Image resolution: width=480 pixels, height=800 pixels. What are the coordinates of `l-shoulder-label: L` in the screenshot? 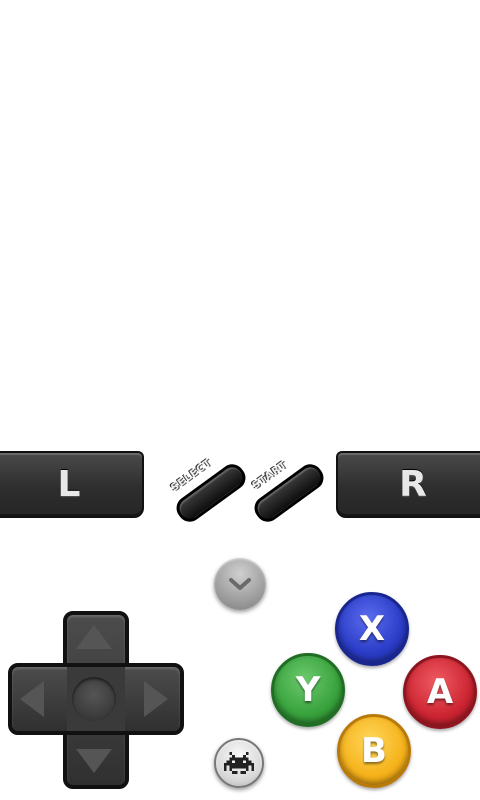 It's located at (69, 484).